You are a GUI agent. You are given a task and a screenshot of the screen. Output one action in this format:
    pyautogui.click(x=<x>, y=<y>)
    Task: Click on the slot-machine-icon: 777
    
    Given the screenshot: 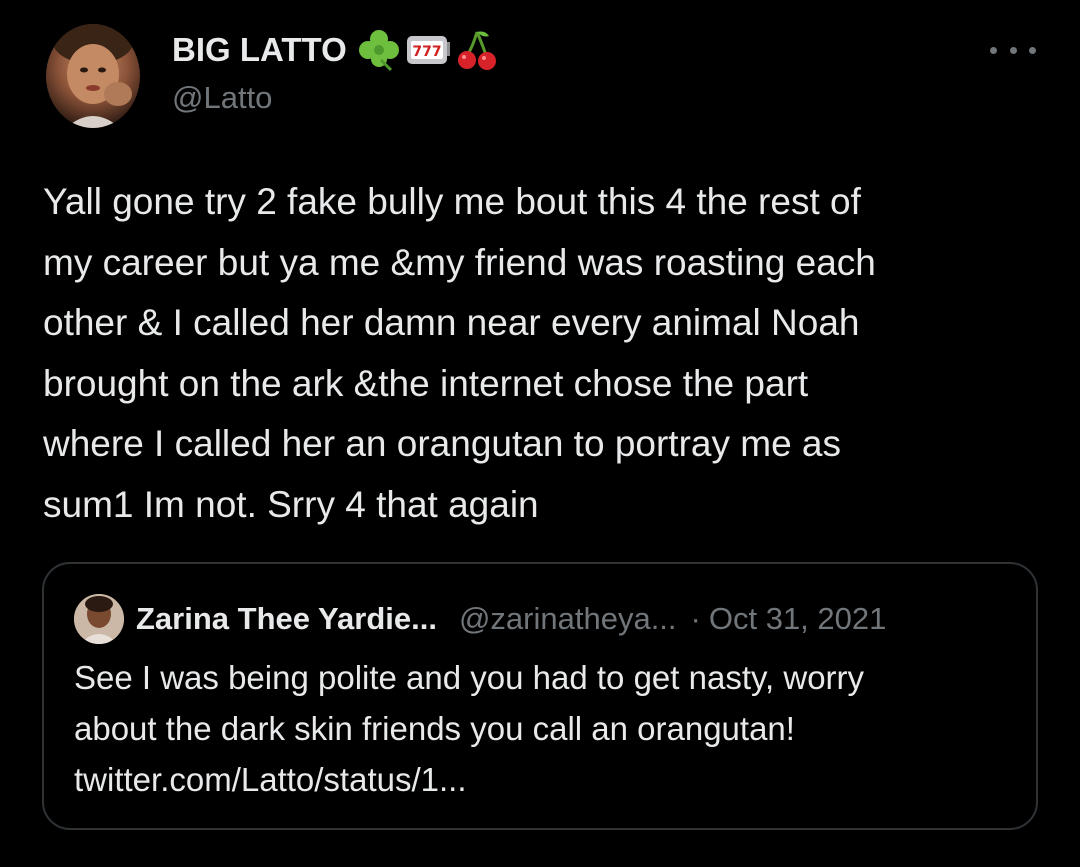 What is the action you would take?
    pyautogui.click(x=428, y=50)
    